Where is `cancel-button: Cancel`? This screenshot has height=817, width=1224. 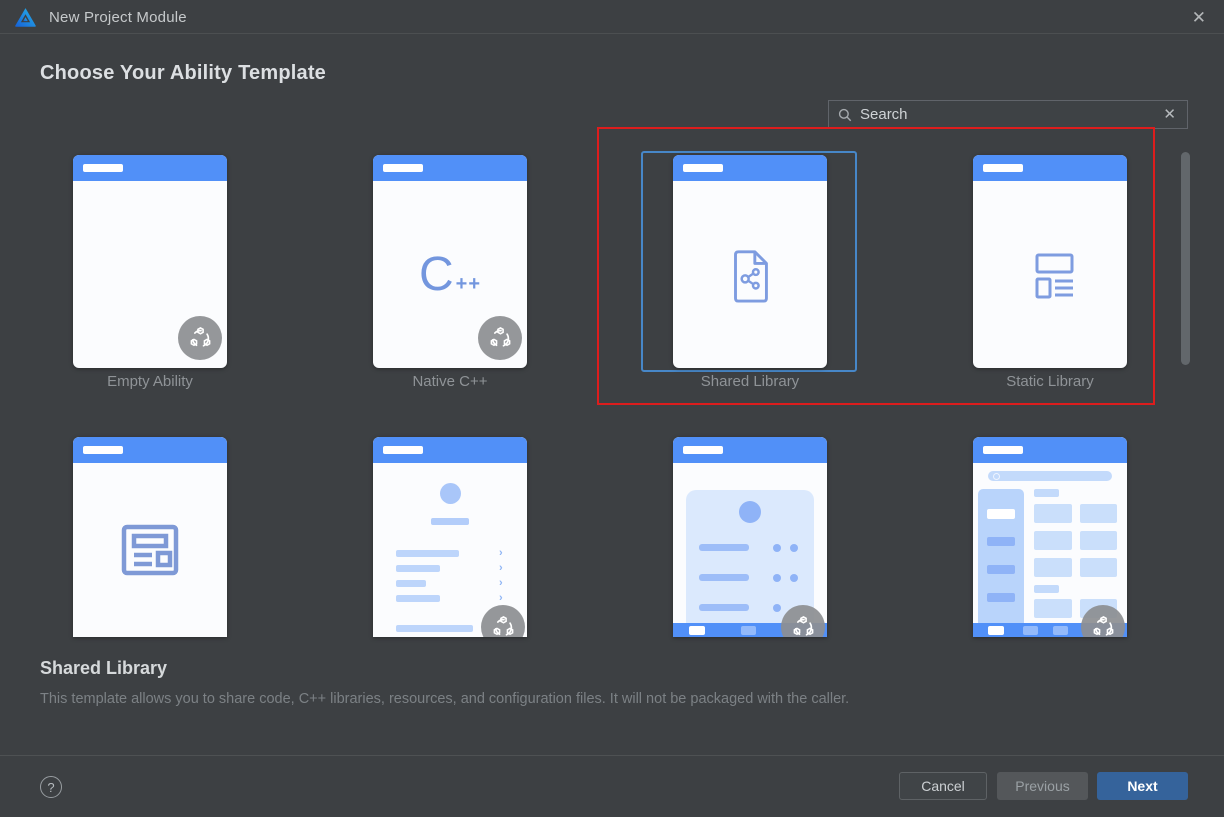
cancel-button: Cancel is located at coordinates (943, 786).